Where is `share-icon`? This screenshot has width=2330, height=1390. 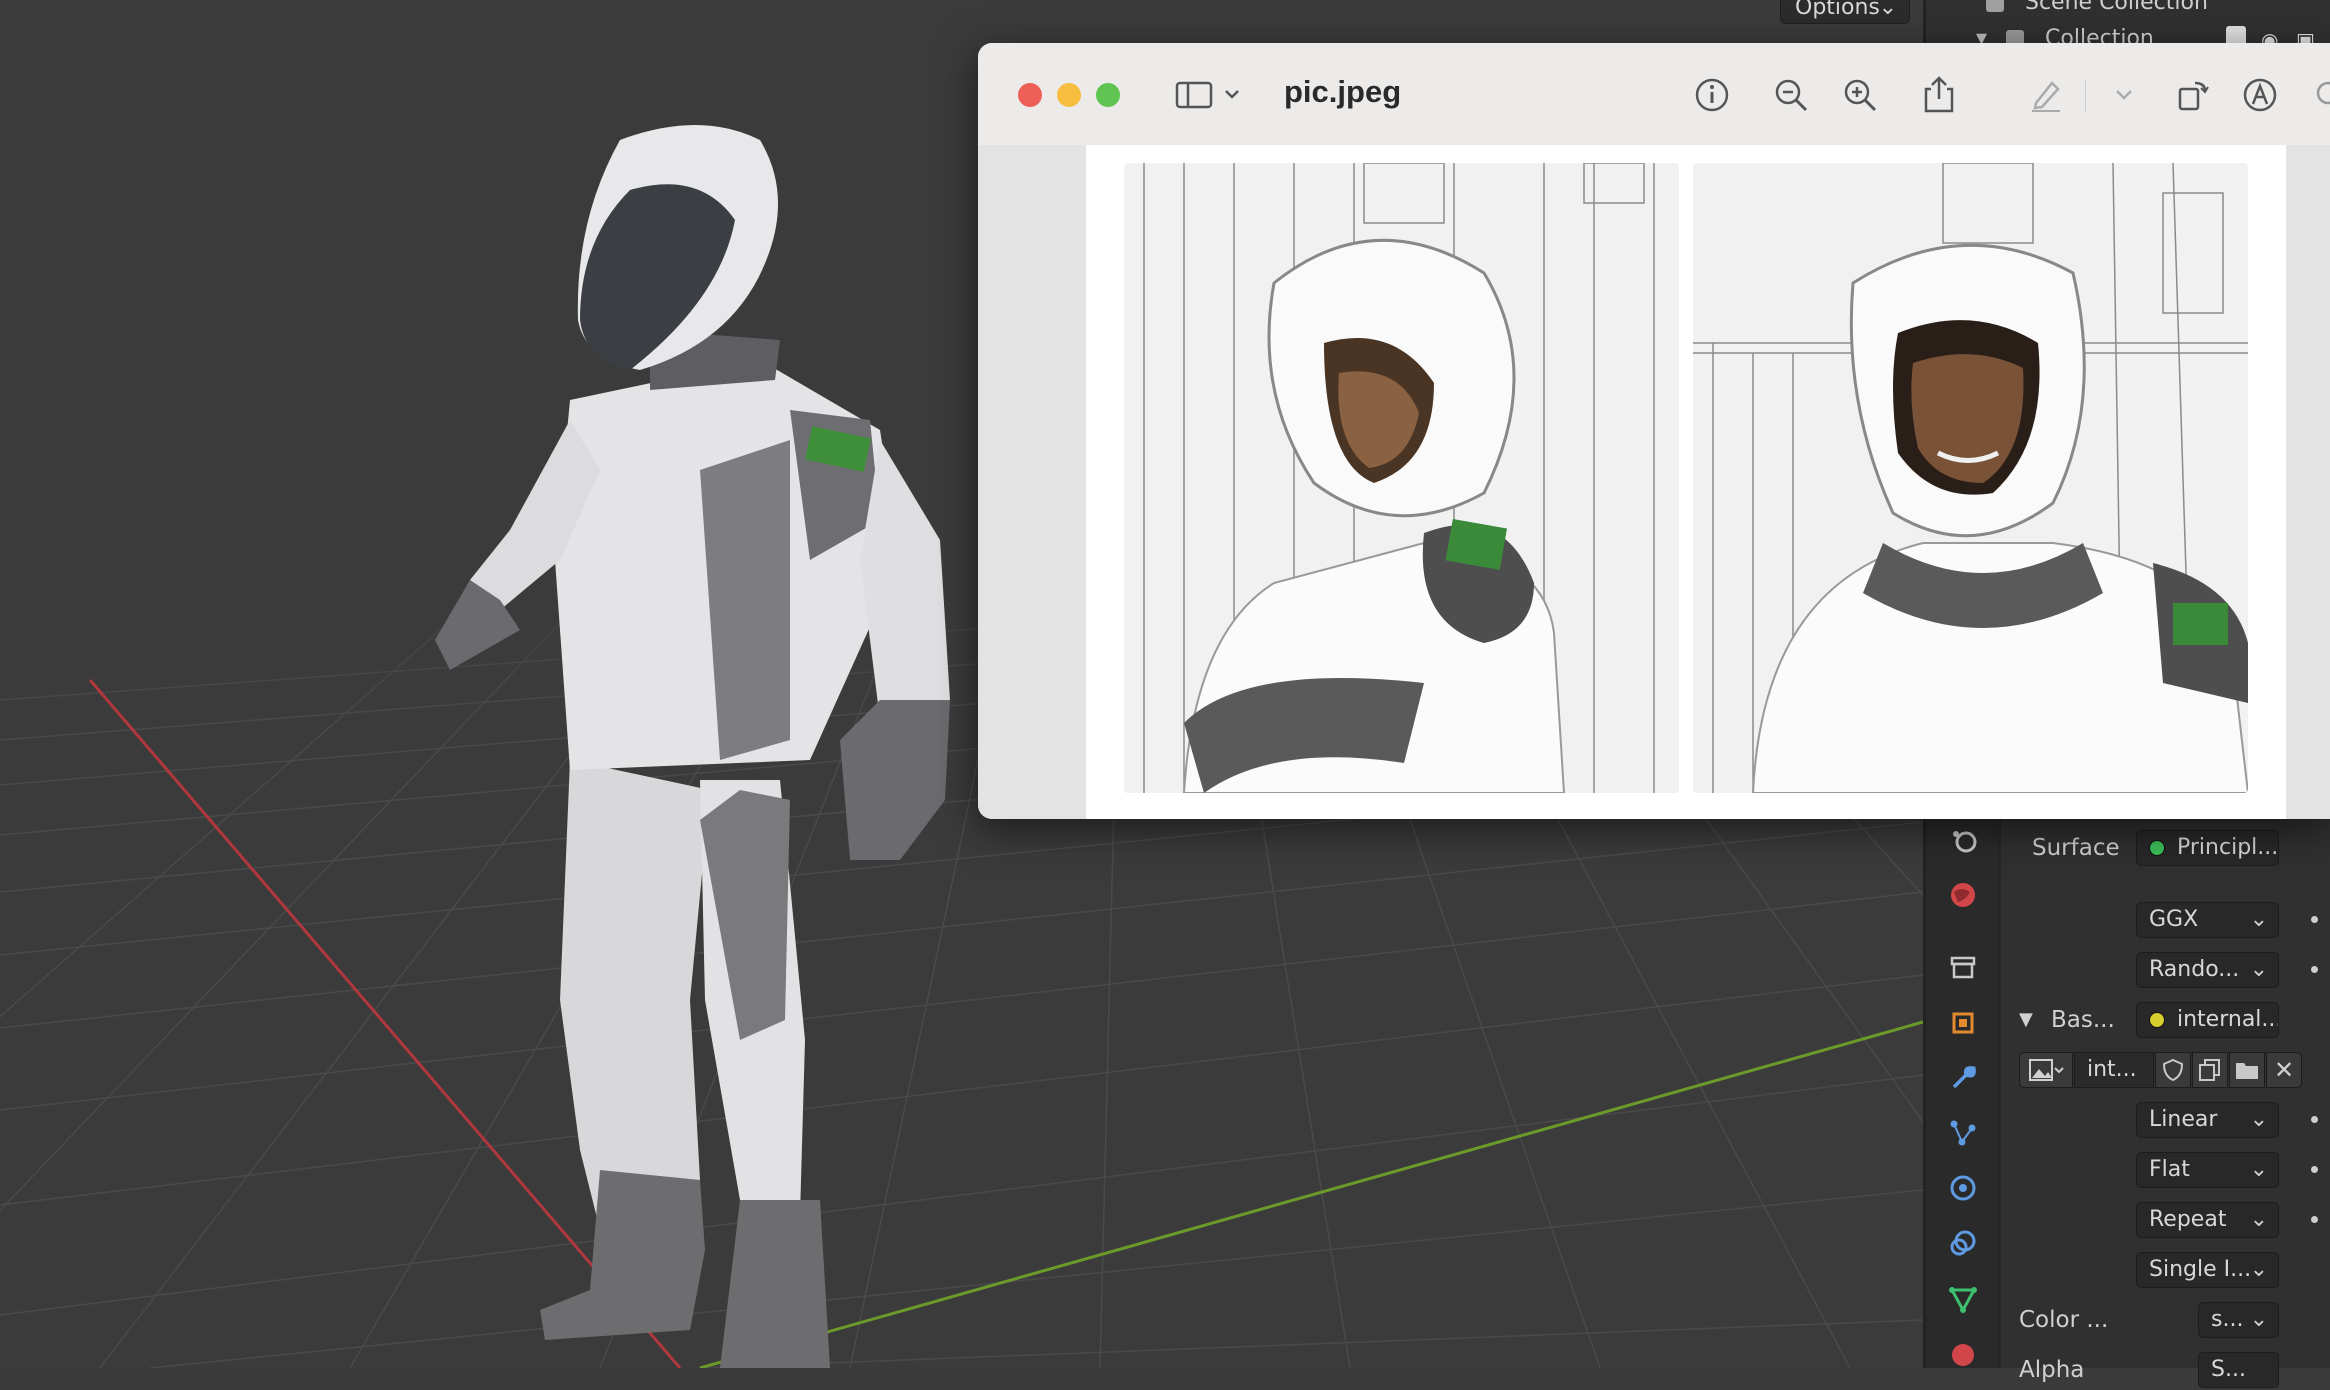 share-icon is located at coordinates (1939, 94).